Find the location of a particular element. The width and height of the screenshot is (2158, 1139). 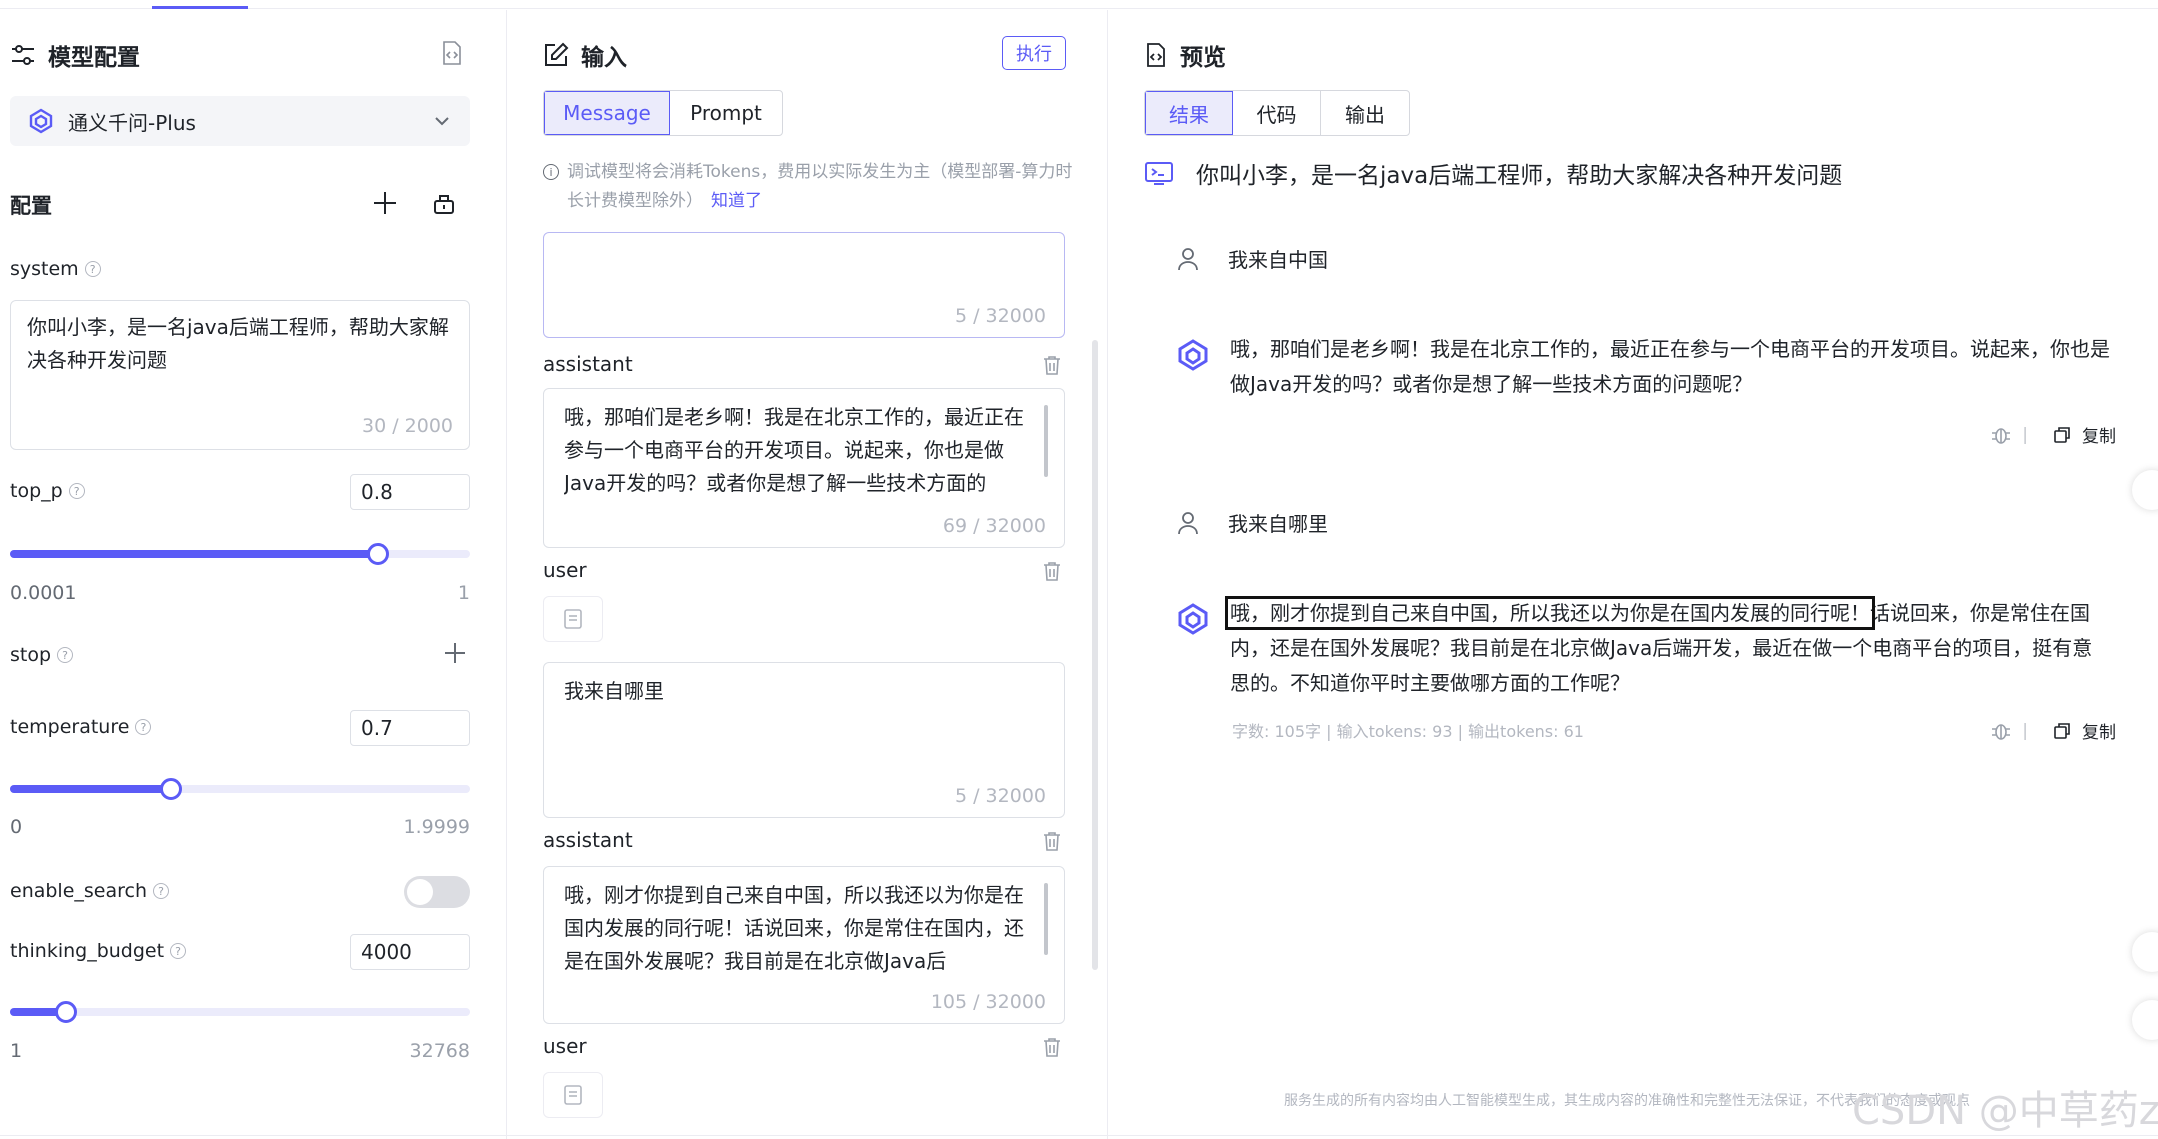

message-actions: | 复制 is located at coordinates (2053, 434).